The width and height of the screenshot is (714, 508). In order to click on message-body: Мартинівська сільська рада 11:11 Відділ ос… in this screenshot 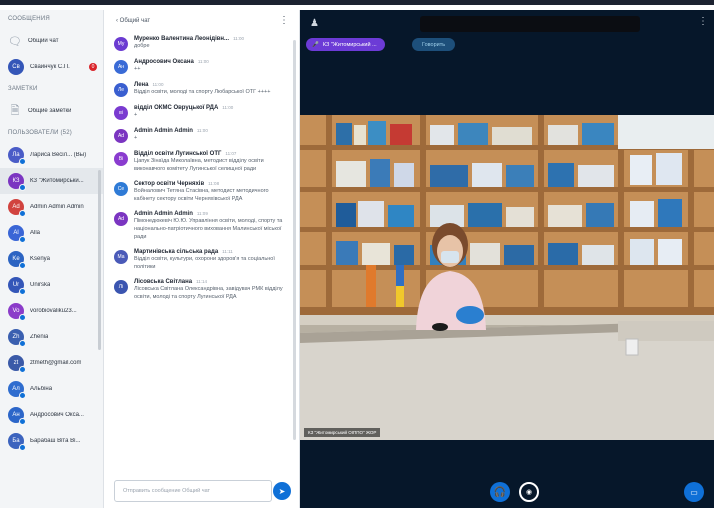, I will do `click(212, 260)`.